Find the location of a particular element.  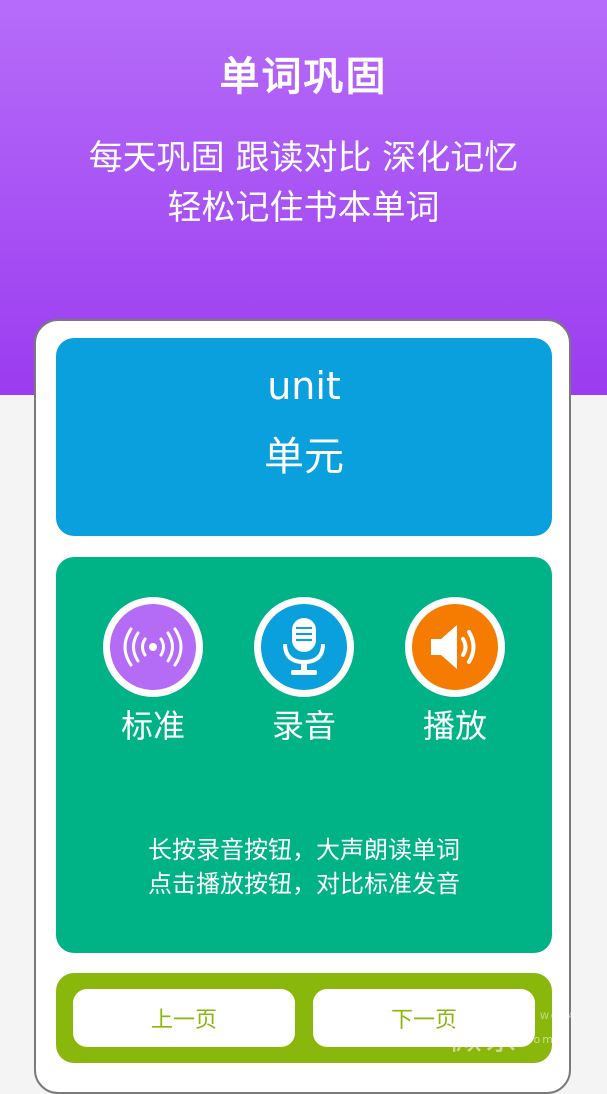

subtitle-line-2: 轻松记住书本单词 is located at coordinates (303, 208).